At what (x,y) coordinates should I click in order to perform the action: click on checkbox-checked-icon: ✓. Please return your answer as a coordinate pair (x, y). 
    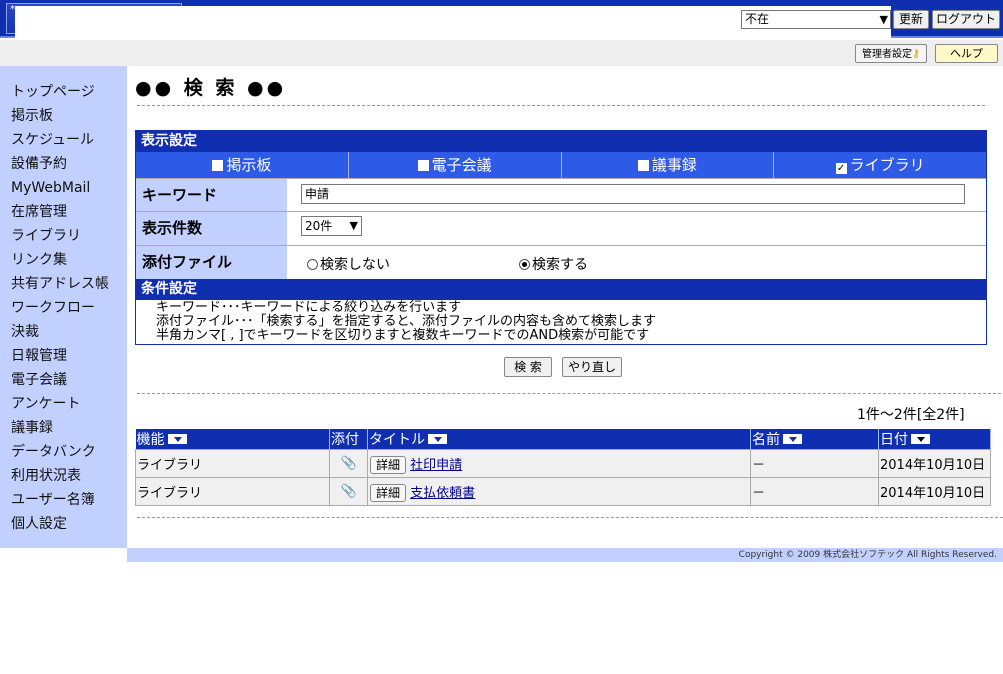
    Looking at the image, I should click on (841, 168).